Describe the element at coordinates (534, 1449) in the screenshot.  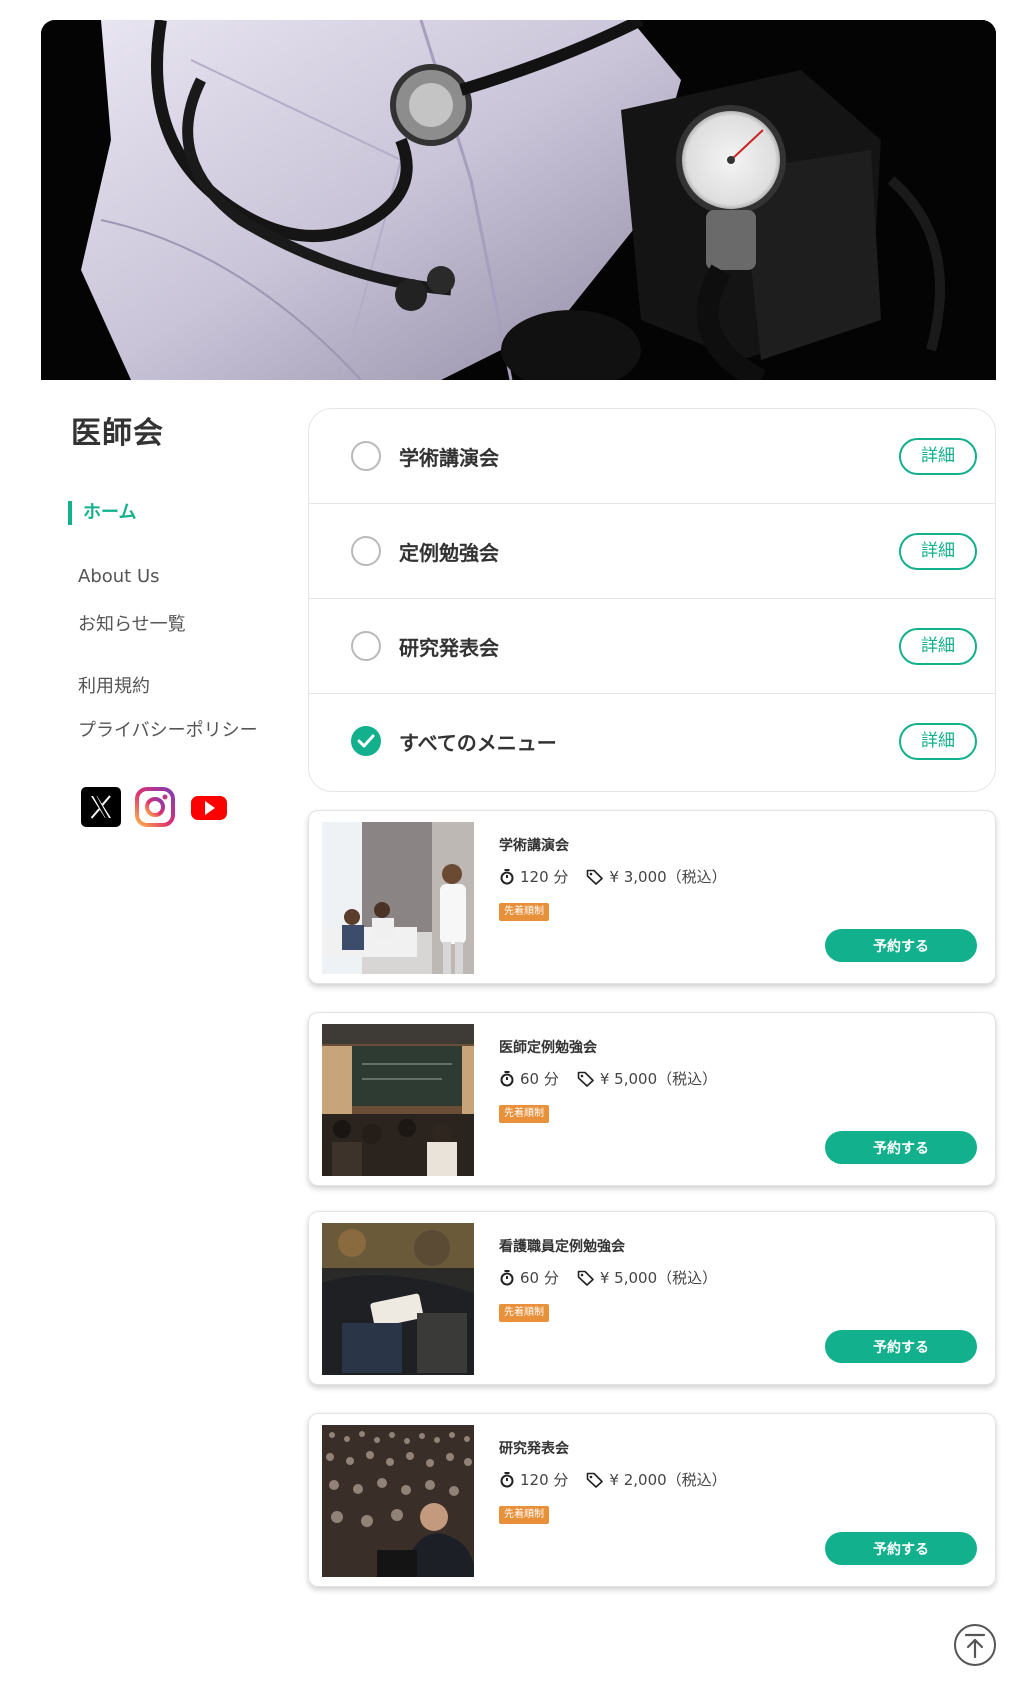
I see `course-title: 研究発表会` at that location.